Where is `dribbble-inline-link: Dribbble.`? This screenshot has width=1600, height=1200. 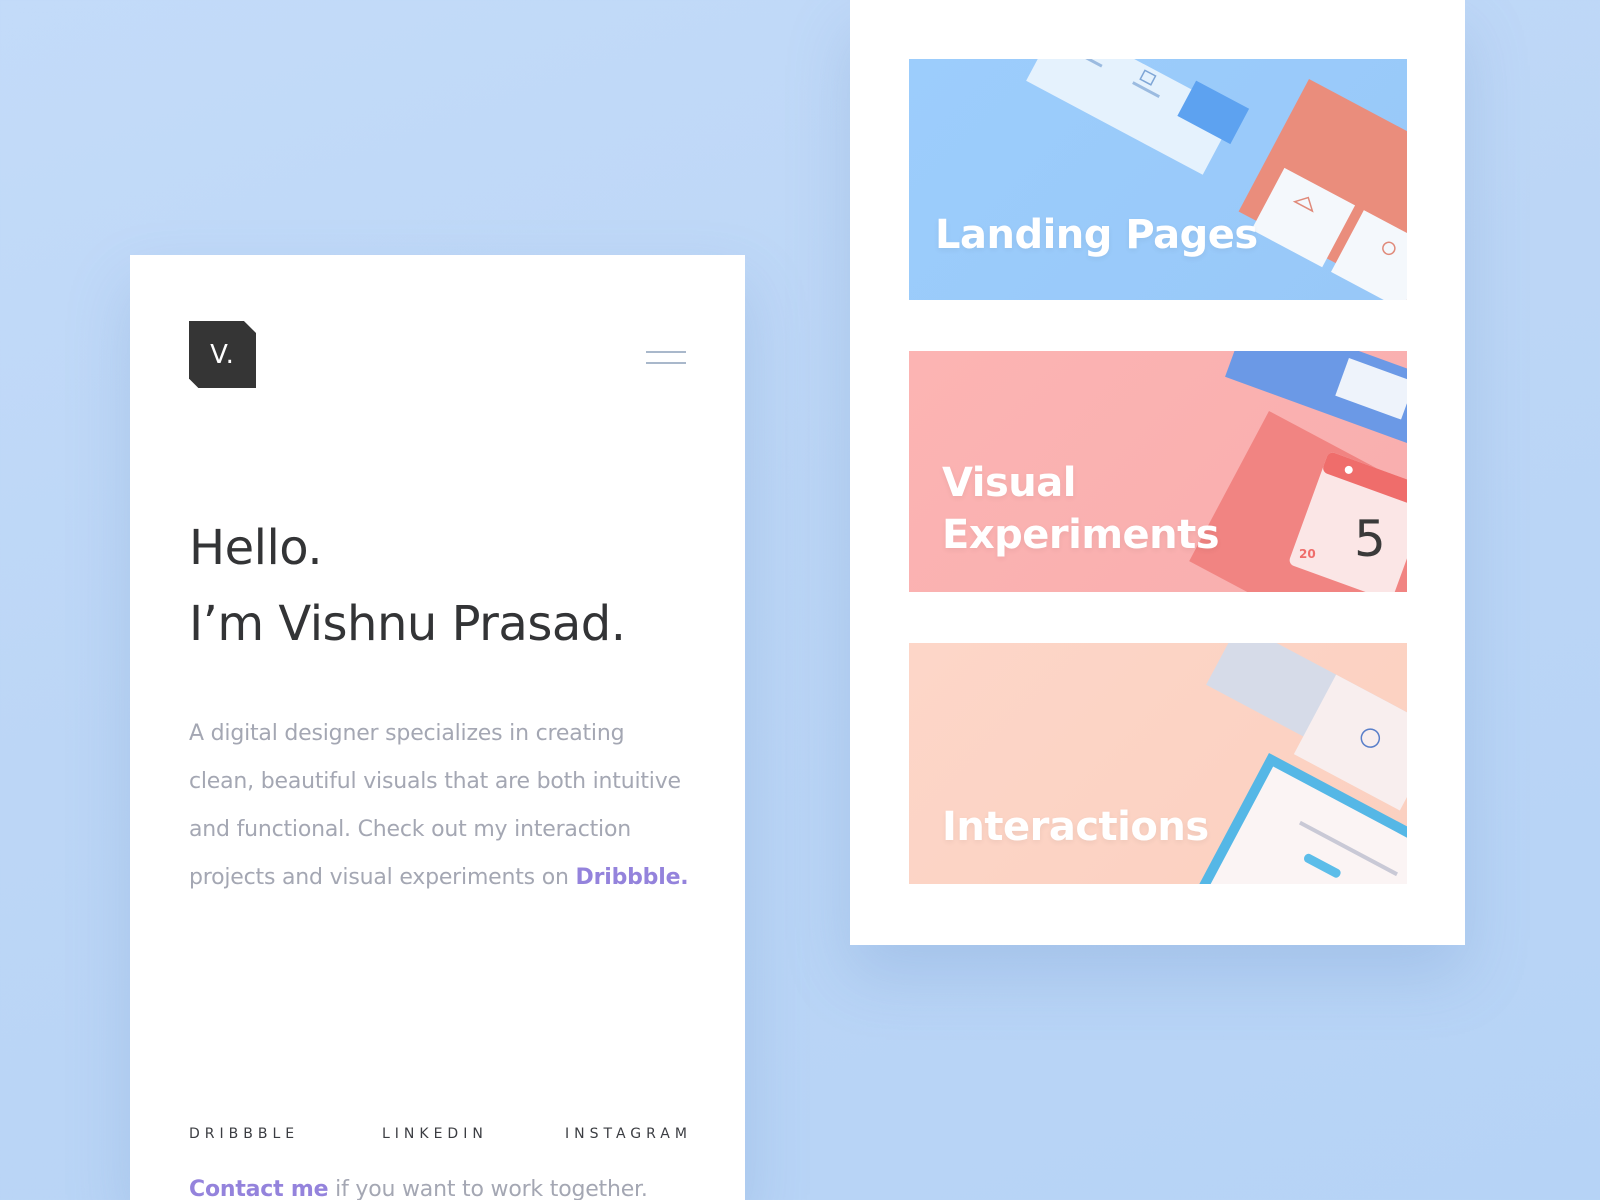
dribbble-inline-link: Dribbble. is located at coordinates (632, 877).